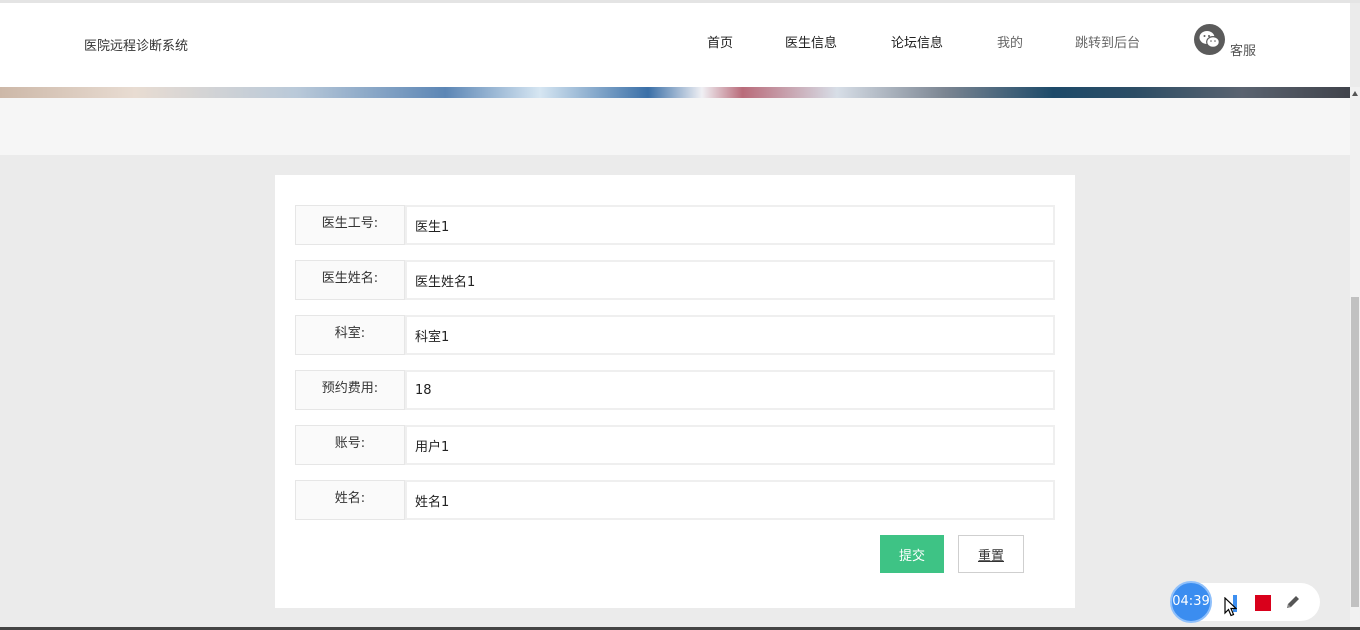 This screenshot has height=630, width=1360. I want to click on fee-field, so click(730, 390).